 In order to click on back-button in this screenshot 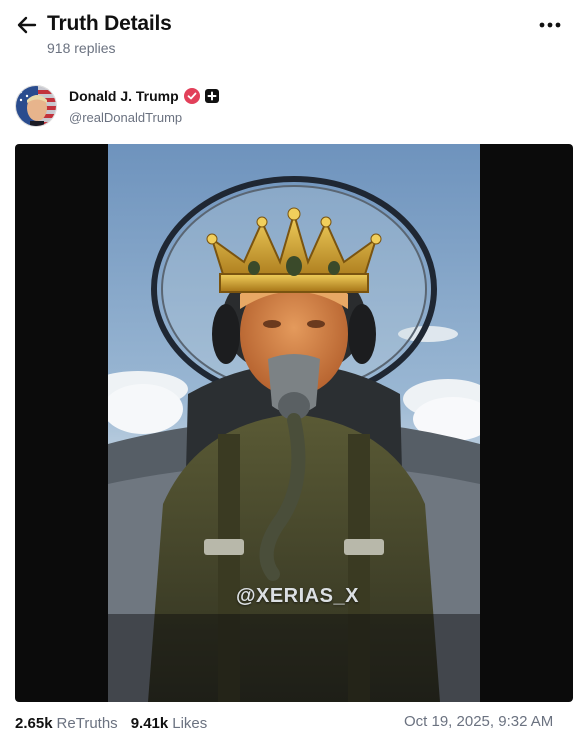, I will do `click(27, 25)`.